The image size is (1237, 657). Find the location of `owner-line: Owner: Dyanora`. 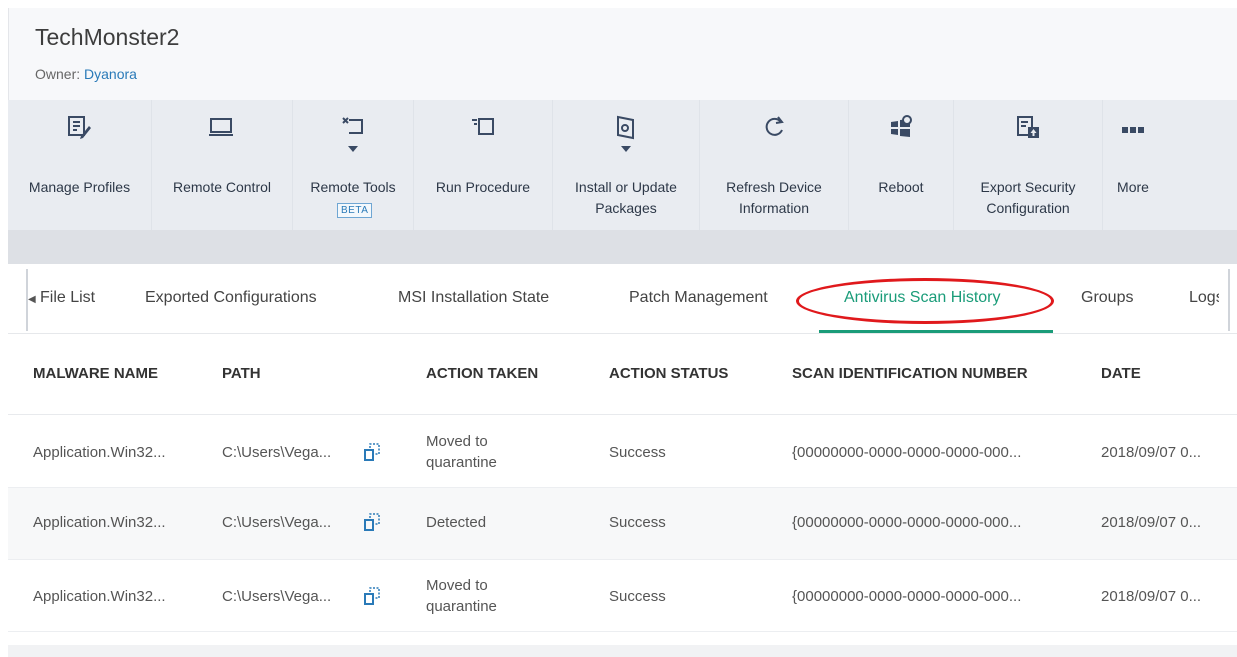

owner-line: Owner: Dyanora is located at coordinates (86, 74).